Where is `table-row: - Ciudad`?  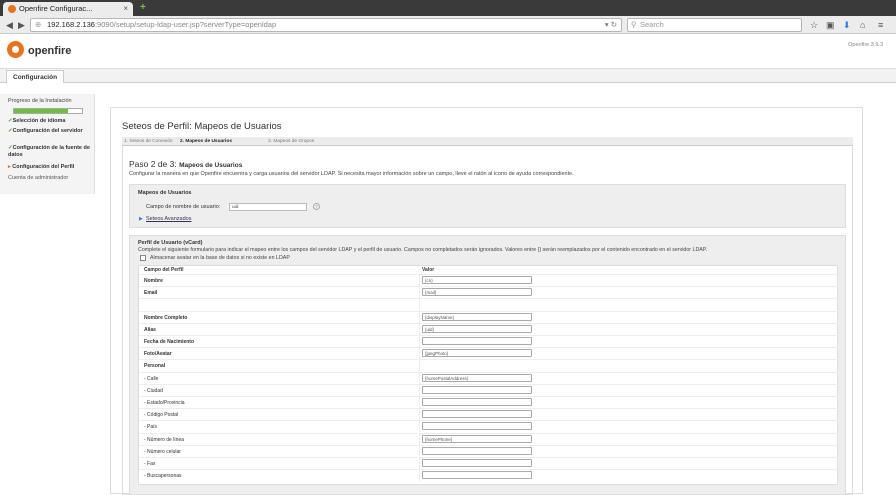
table-row: - Ciudad is located at coordinates (489, 390).